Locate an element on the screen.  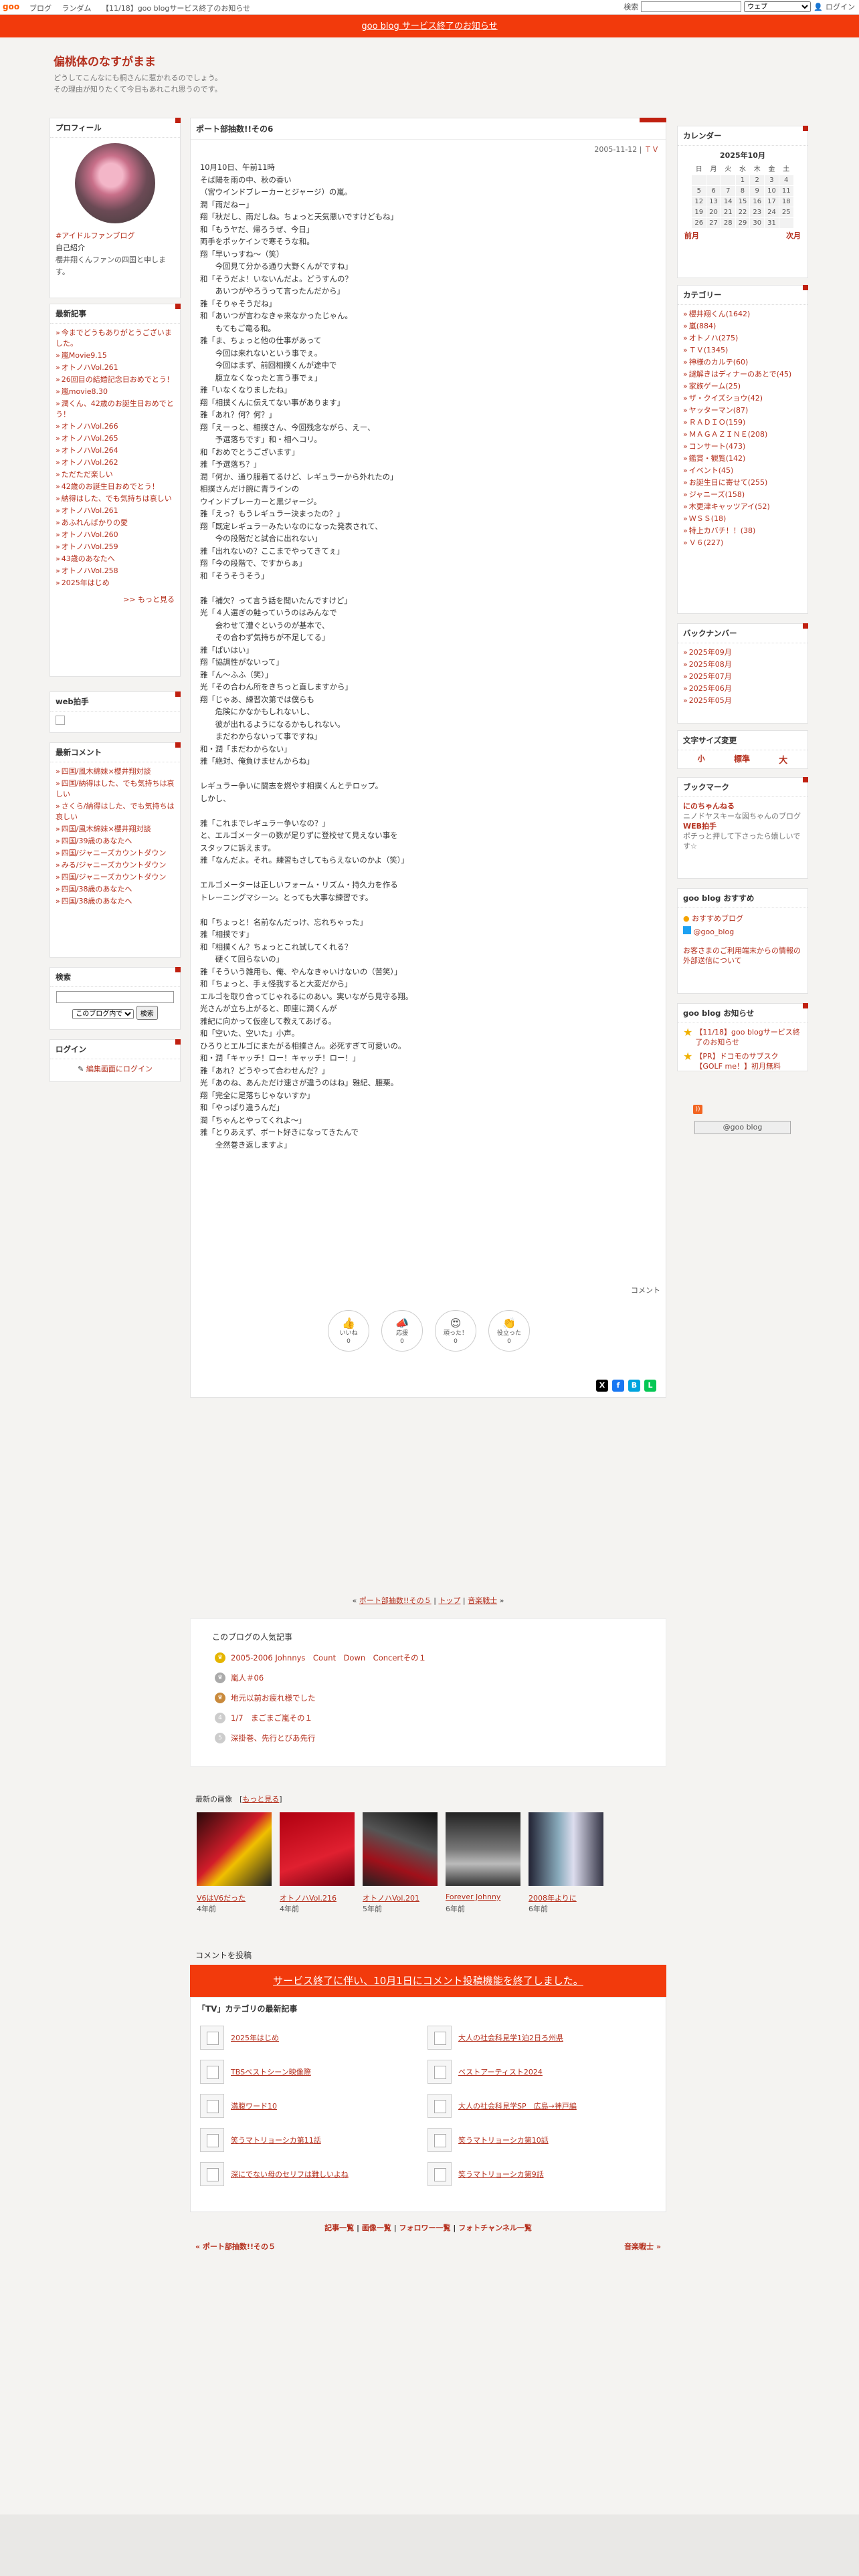
font-small-button: 小 is located at coordinates (701, 760).